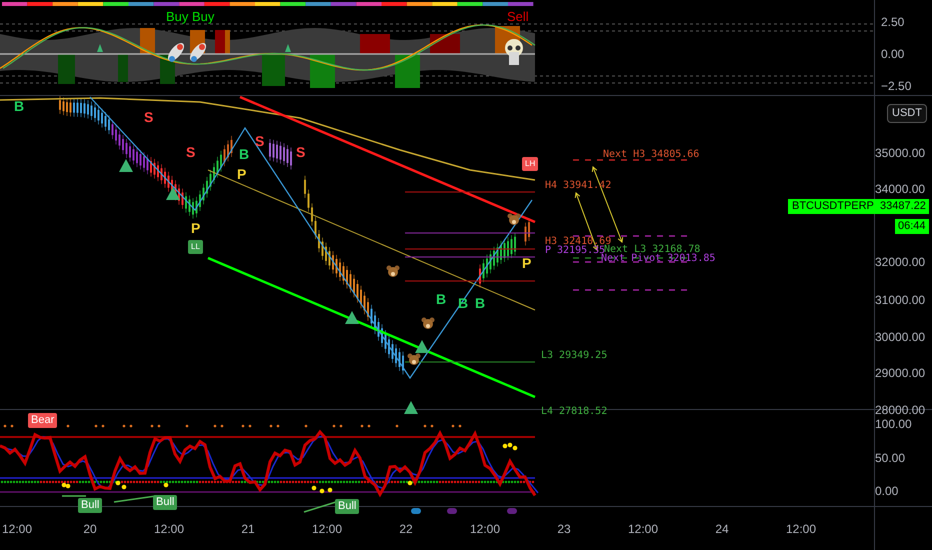 Image resolution: width=932 pixels, height=550 pixels. Describe the element at coordinates (248, 529) in the screenshot. I see `time-axis-label: 21` at that location.